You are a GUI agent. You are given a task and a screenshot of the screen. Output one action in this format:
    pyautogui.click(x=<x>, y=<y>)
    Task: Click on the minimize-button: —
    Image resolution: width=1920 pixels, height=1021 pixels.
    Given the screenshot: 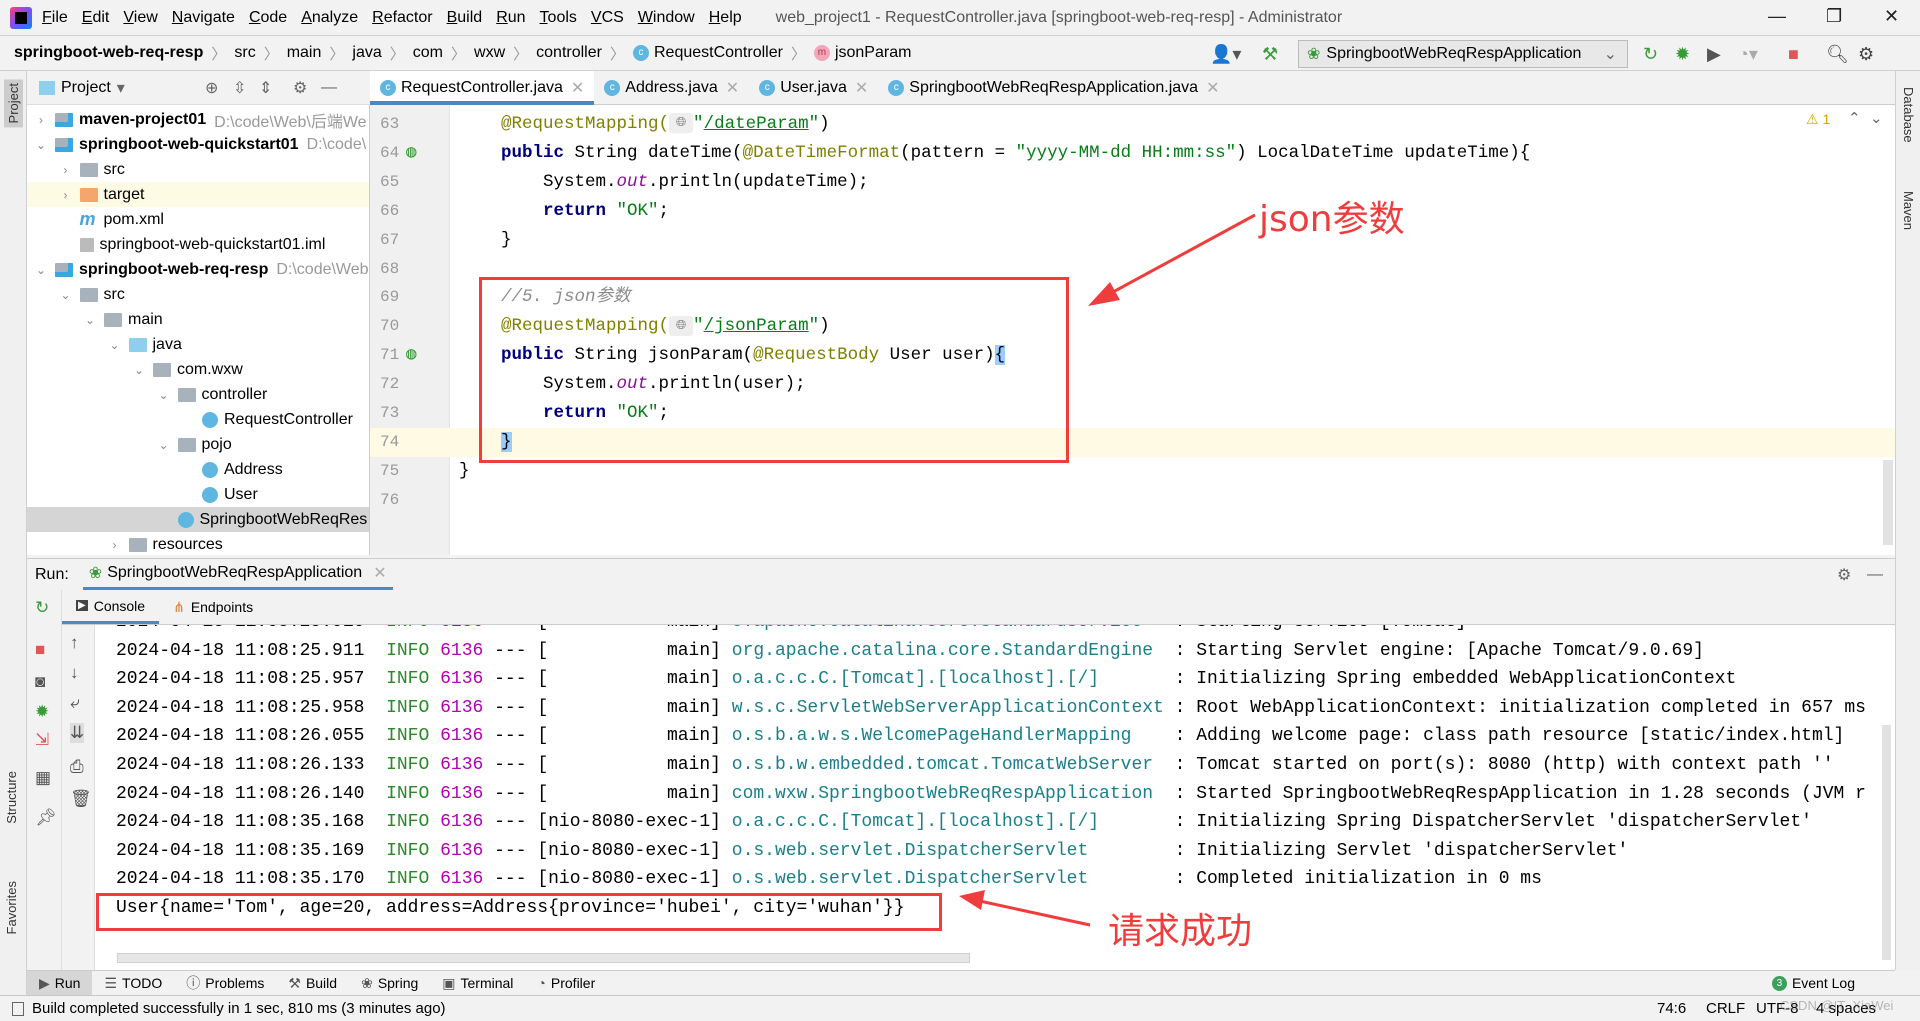 What is the action you would take?
    pyautogui.click(x=1777, y=16)
    